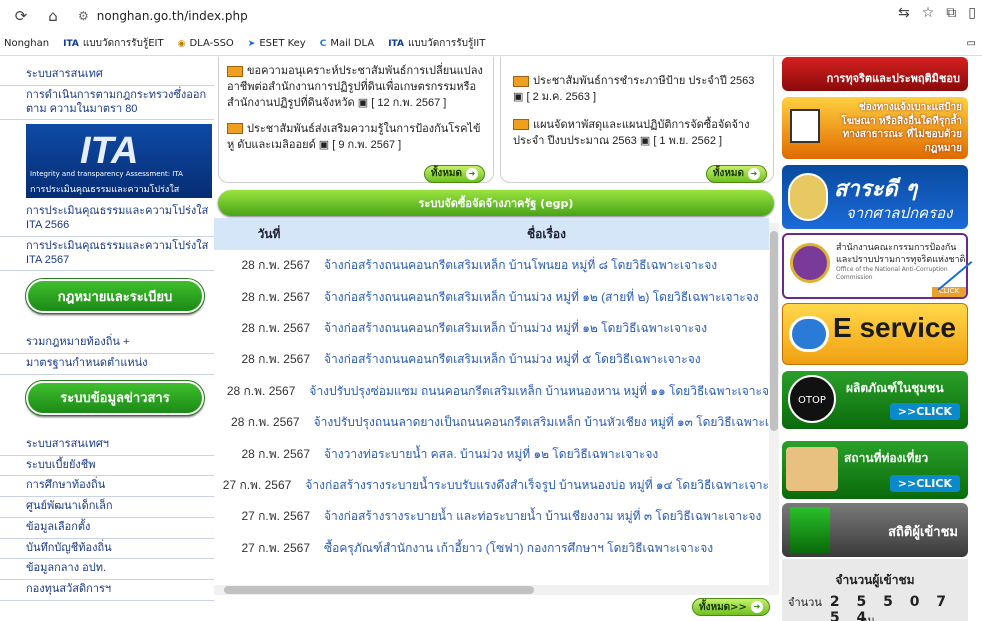  What do you see at coordinates (867, 617) in the screenshot?
I see `counter-unit: คน` at bounding box center [867, 617].